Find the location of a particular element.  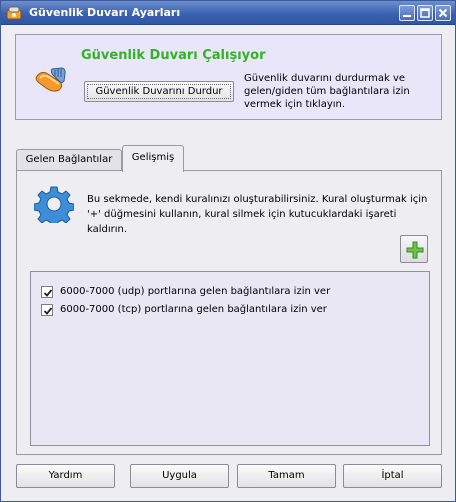

window-title: Güvenlik Duvarı Ayarları is located at coordinates (105, 12).